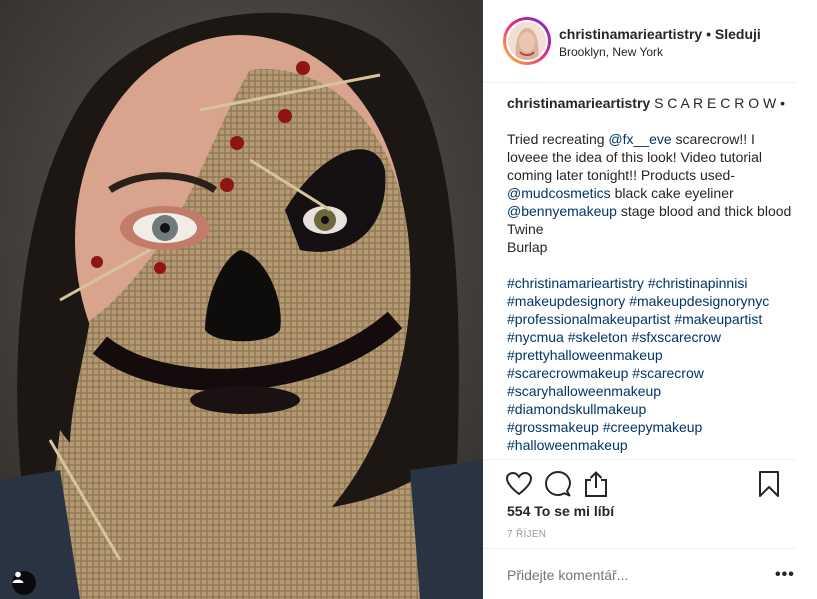 This screenshot has height=599, width=817. I want to click on caption-line: #professionalmakeupartist #makeupartist, so click(652, 319).